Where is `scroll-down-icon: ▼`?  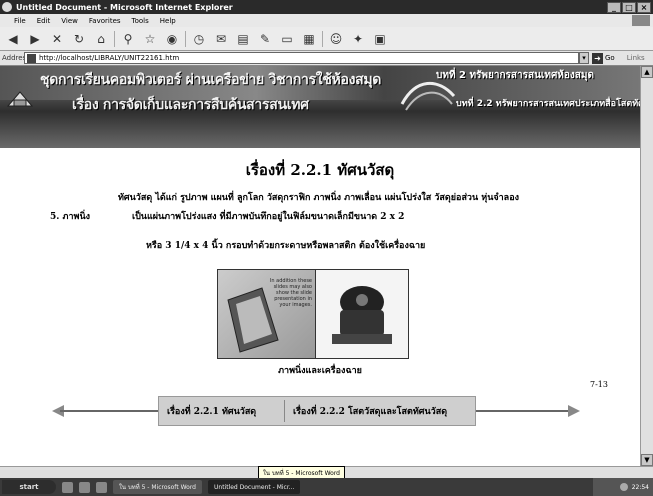 scroll-down-icon: ▼ is located at coordinates (647, 460).